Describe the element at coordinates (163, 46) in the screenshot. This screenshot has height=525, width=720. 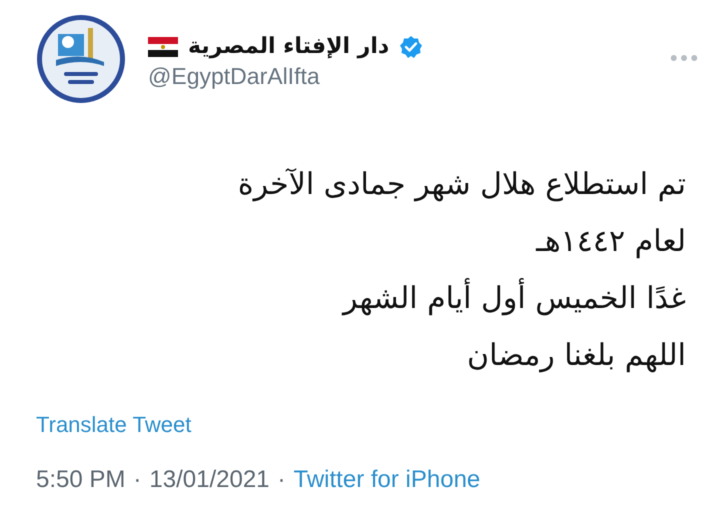
I see `flag-icon` at that location.